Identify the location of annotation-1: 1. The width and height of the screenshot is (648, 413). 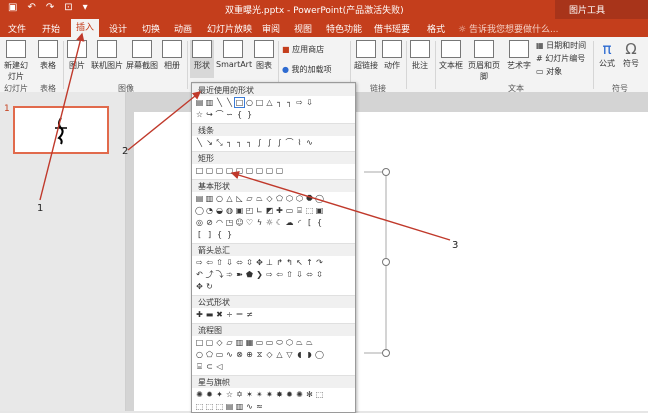
(40, 208).